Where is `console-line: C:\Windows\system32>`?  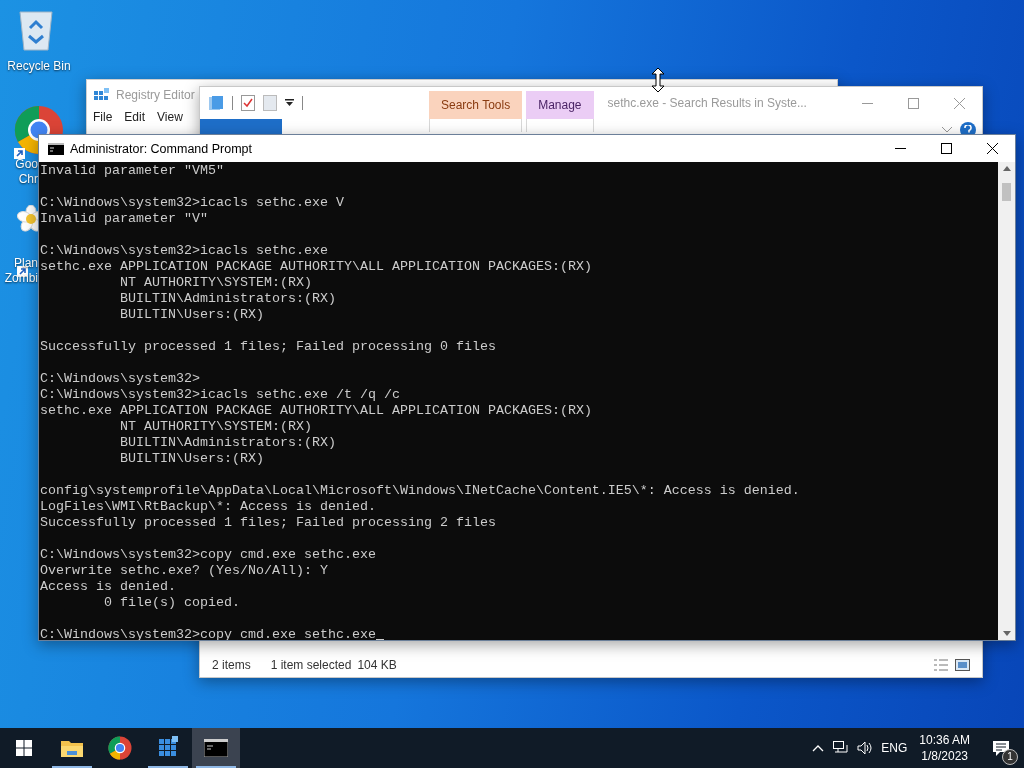 console-line: C:\Windows\system32> is located at coordinates (120, 378).